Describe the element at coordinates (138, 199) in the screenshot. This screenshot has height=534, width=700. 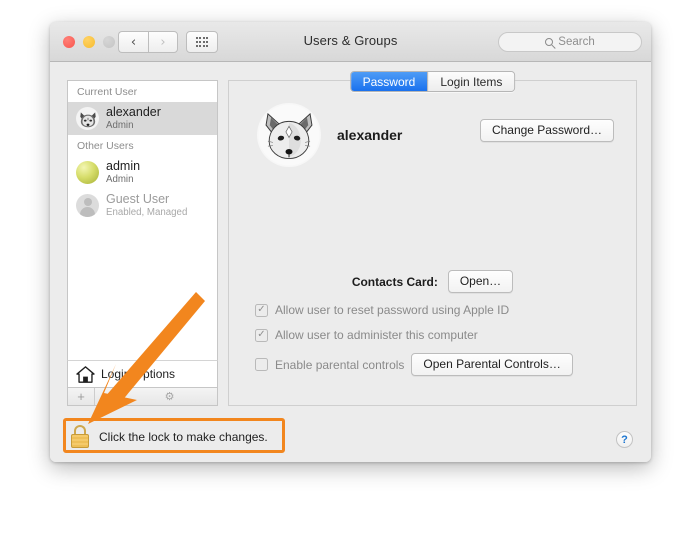
I see `sidebar-user-name: Guest User` at that location.